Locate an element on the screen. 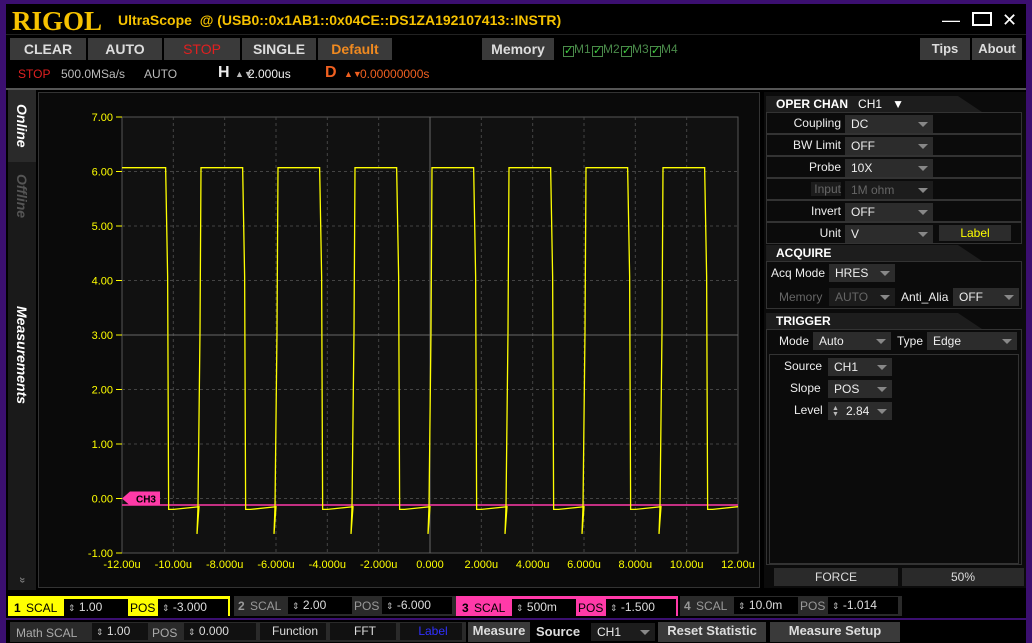  scal-input: ⇕ 1.00 is located at coordinates (96, 607).